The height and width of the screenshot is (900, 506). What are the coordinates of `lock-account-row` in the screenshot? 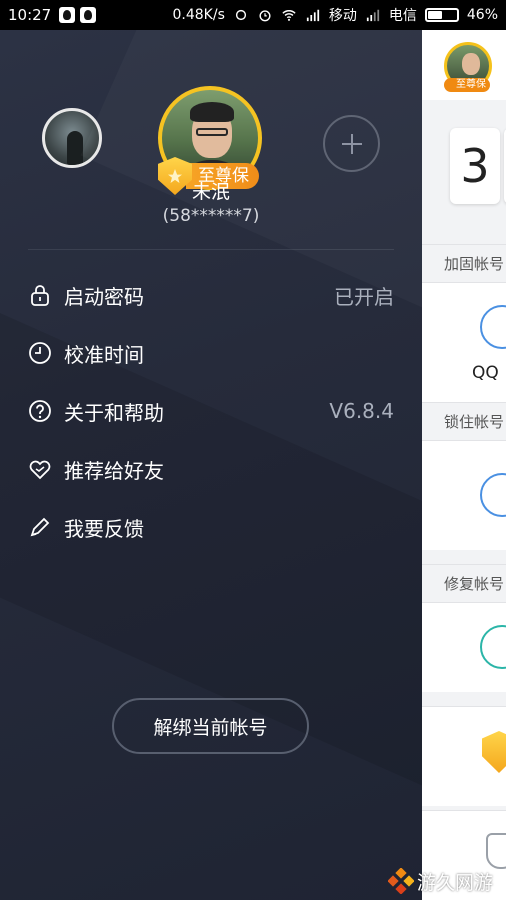 It's located at (464, 495).